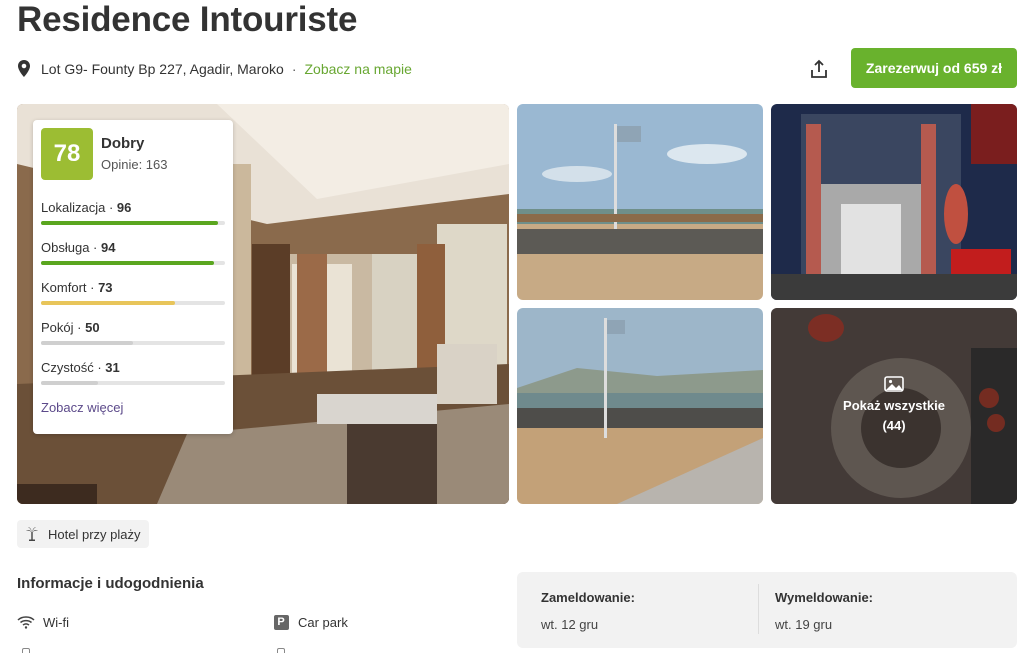  What do you see at coordinates (105, 287) in the screenshot?
I see `category-value: 73` at bounding box center [105, 287].